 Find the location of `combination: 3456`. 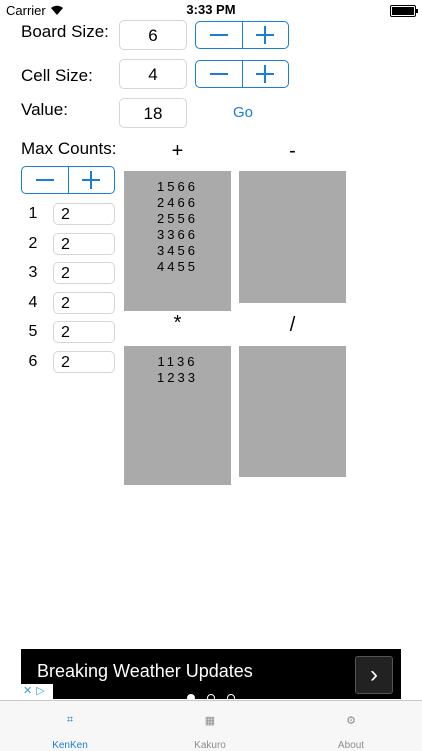

combination: 3456 is located at coordinates (177, 250).